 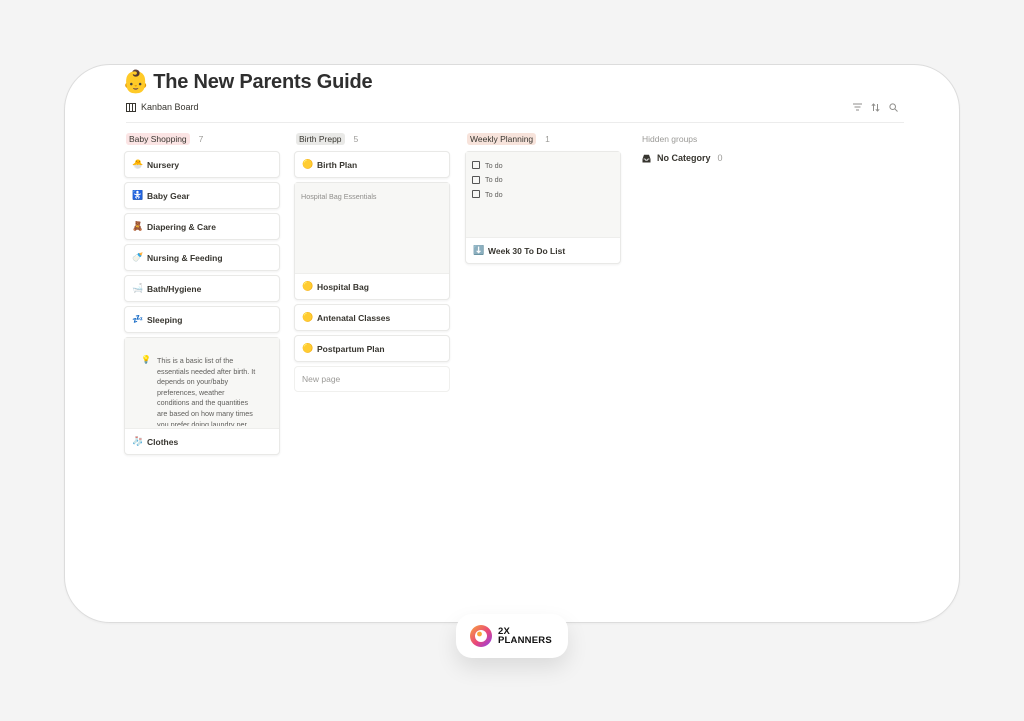 What do you see at coordinates (202, 195) in the screenshot?
I see `card-baby-gear: 🚼 Baby Gear` at bounding box center [202, 195].